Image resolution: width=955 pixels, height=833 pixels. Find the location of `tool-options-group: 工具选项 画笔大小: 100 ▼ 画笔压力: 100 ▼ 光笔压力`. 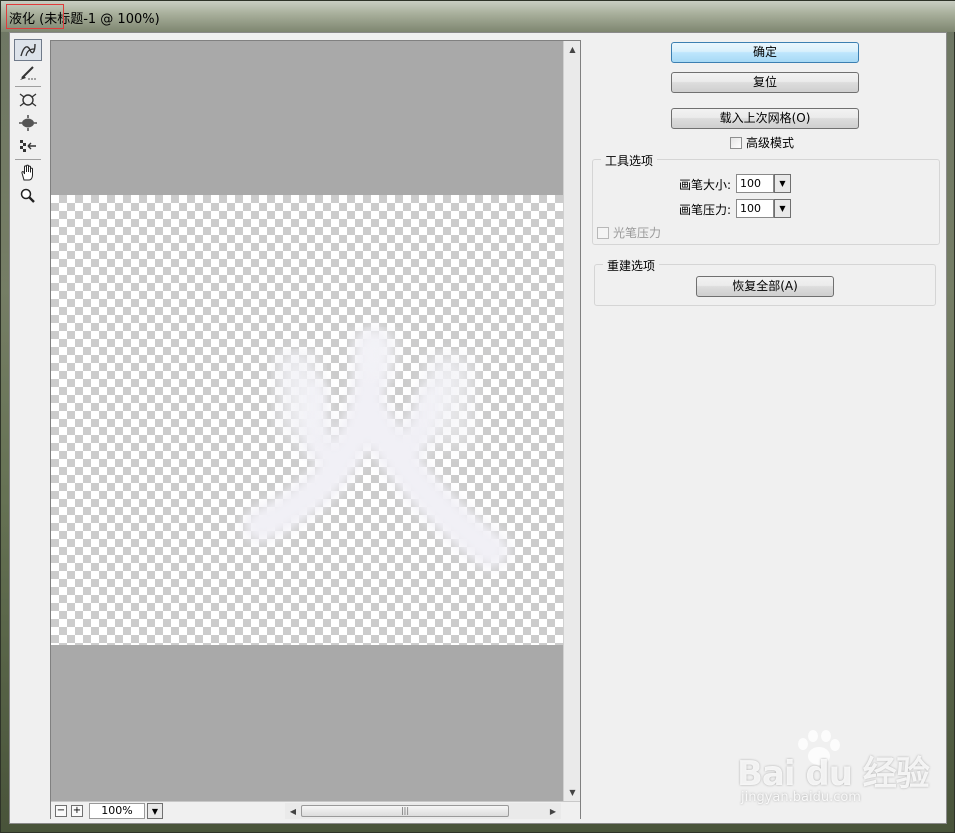

tool-options-group: 工具选项 画笔大小: 100 ▼ 画笔压力: 100 ▼ 光笔压力 is located at coordinates (766, 198).